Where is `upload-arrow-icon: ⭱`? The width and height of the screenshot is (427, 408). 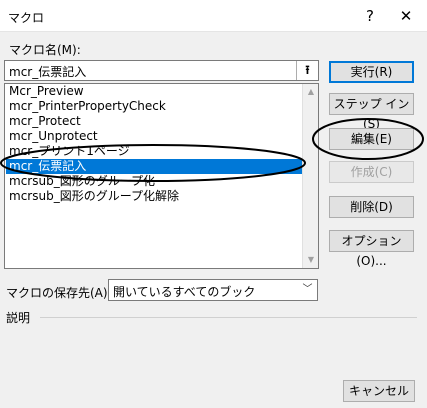
upload-arrow-icon: ⭱ is located at coordinates (307, 70).